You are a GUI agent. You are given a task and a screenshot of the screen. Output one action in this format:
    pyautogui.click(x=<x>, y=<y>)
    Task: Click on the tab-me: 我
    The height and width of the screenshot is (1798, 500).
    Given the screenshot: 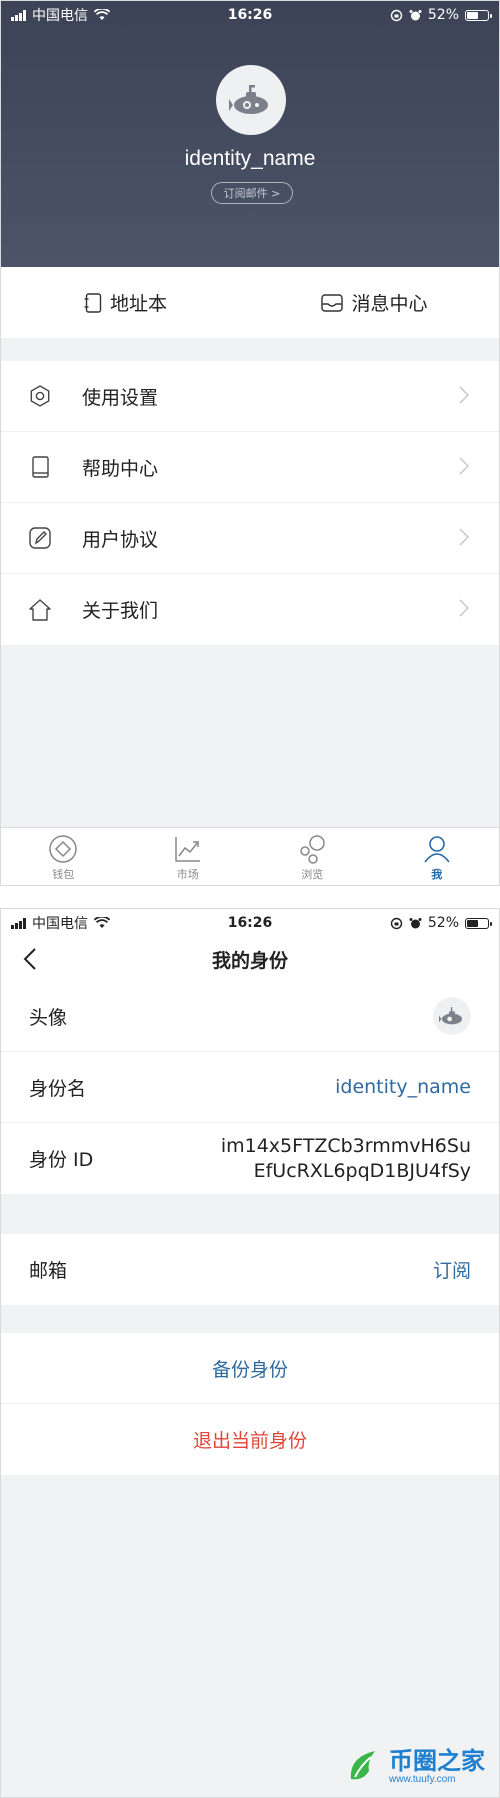 What is the action you would take?
    pyautogui.click(x=437, y=856)
    